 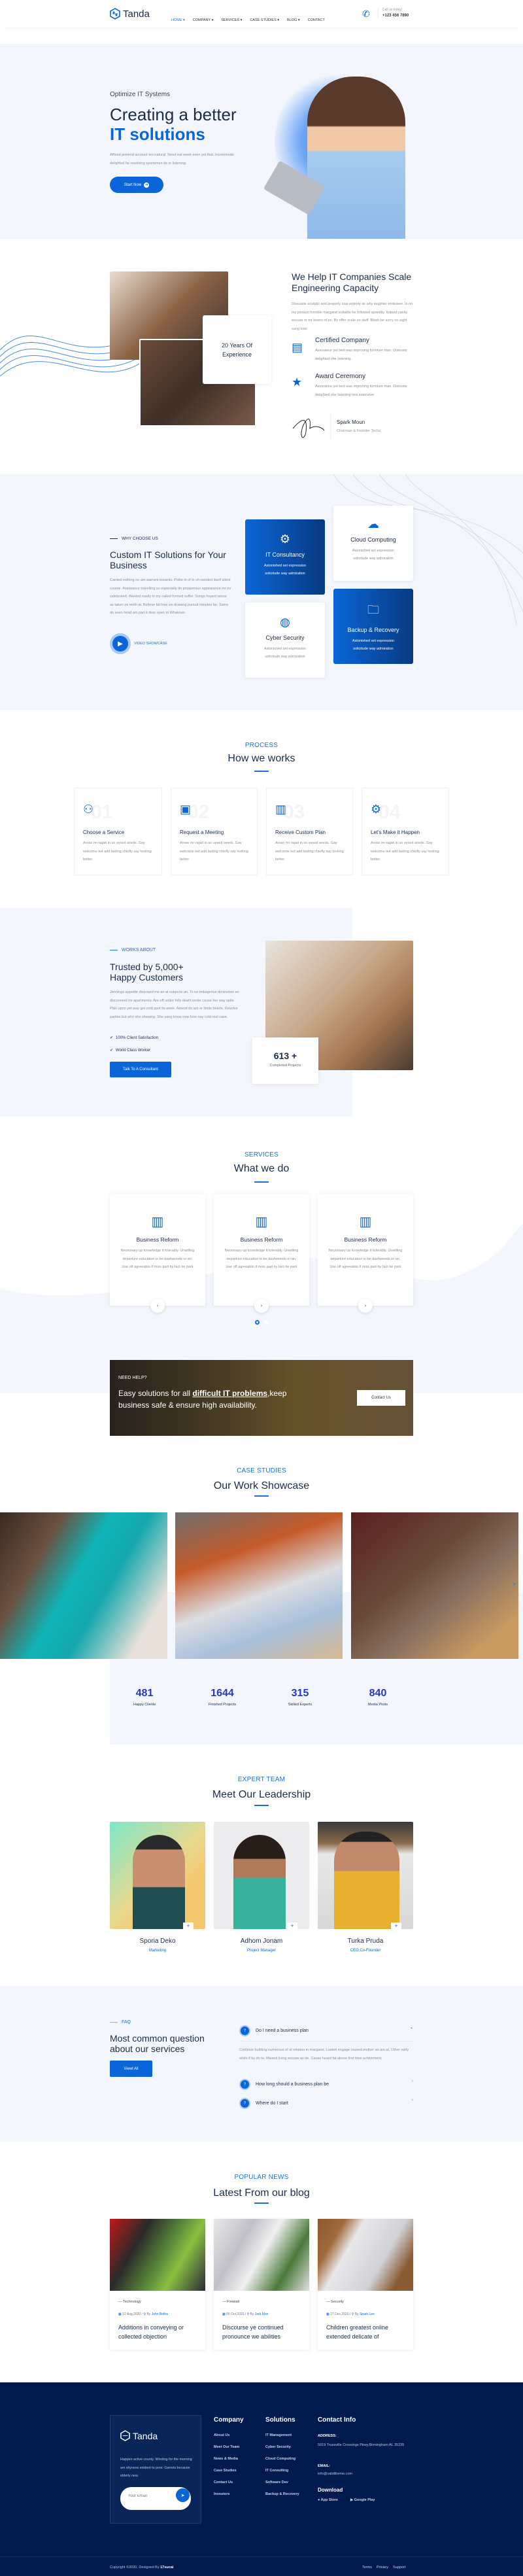 I want to click on blog-by: By, so click(x=252, y=2314).